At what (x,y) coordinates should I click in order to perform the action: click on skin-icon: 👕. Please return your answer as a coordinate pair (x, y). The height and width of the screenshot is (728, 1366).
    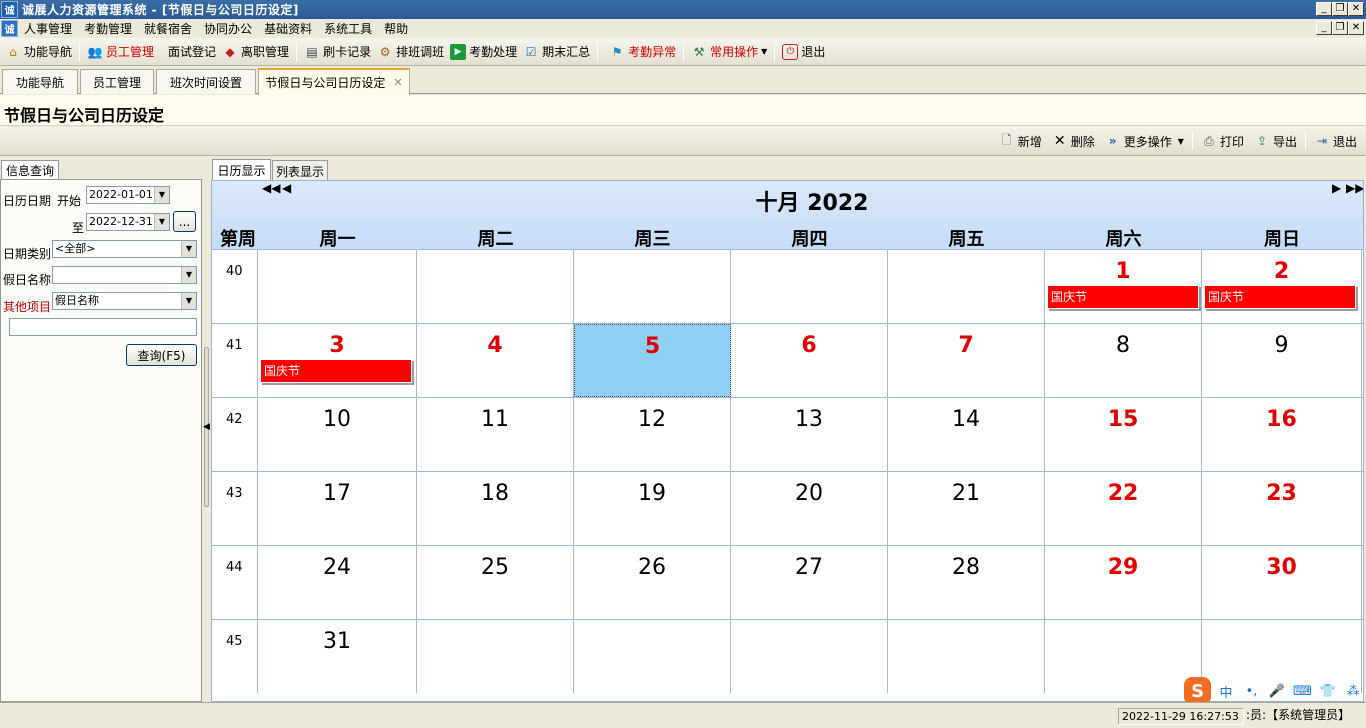
    Looking at the image, I should click on (1327, 691).